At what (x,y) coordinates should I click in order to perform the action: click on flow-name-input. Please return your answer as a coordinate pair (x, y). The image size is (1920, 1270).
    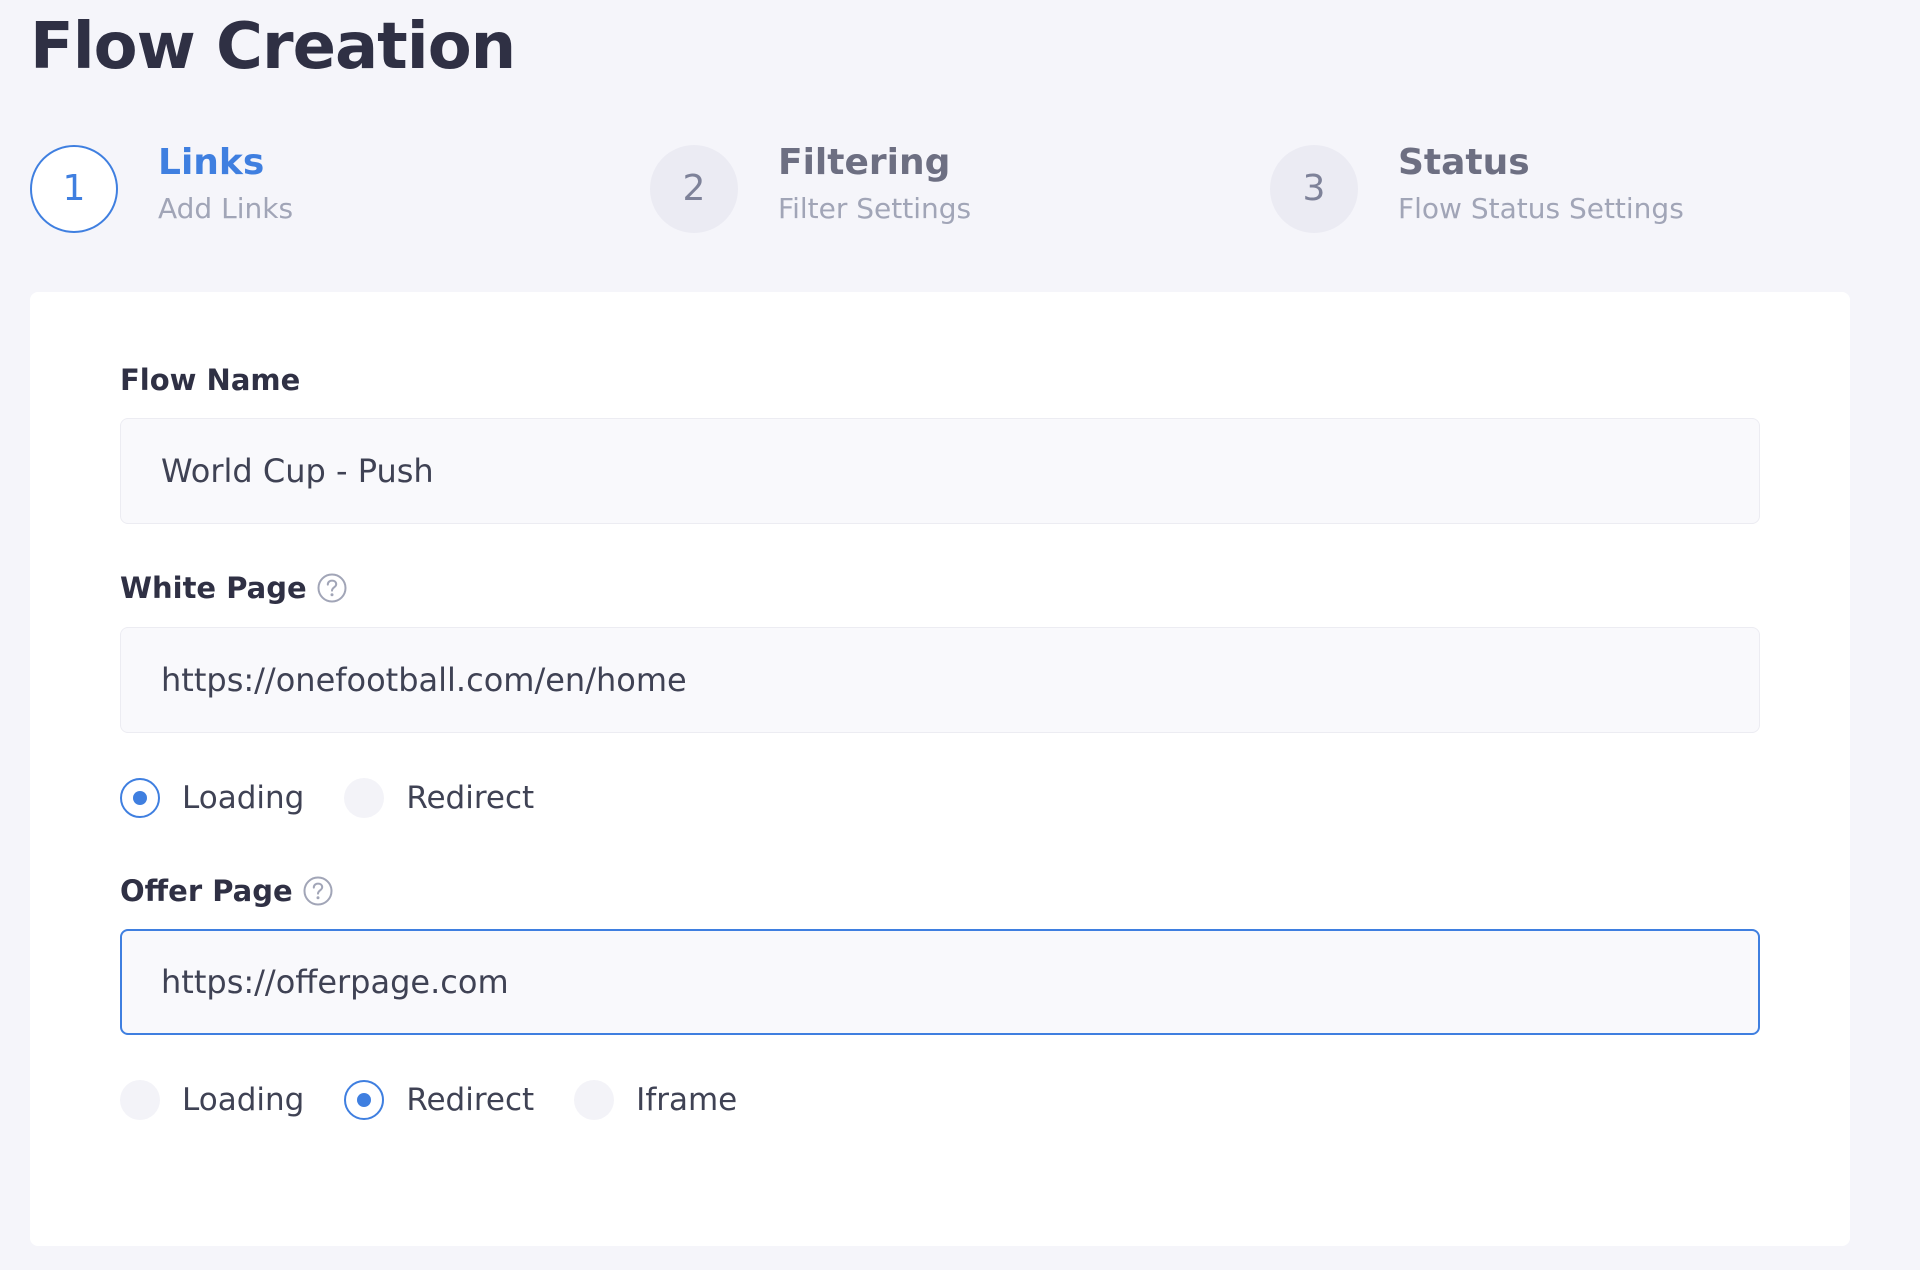
    Looking at the image, I should click on (940, 471).